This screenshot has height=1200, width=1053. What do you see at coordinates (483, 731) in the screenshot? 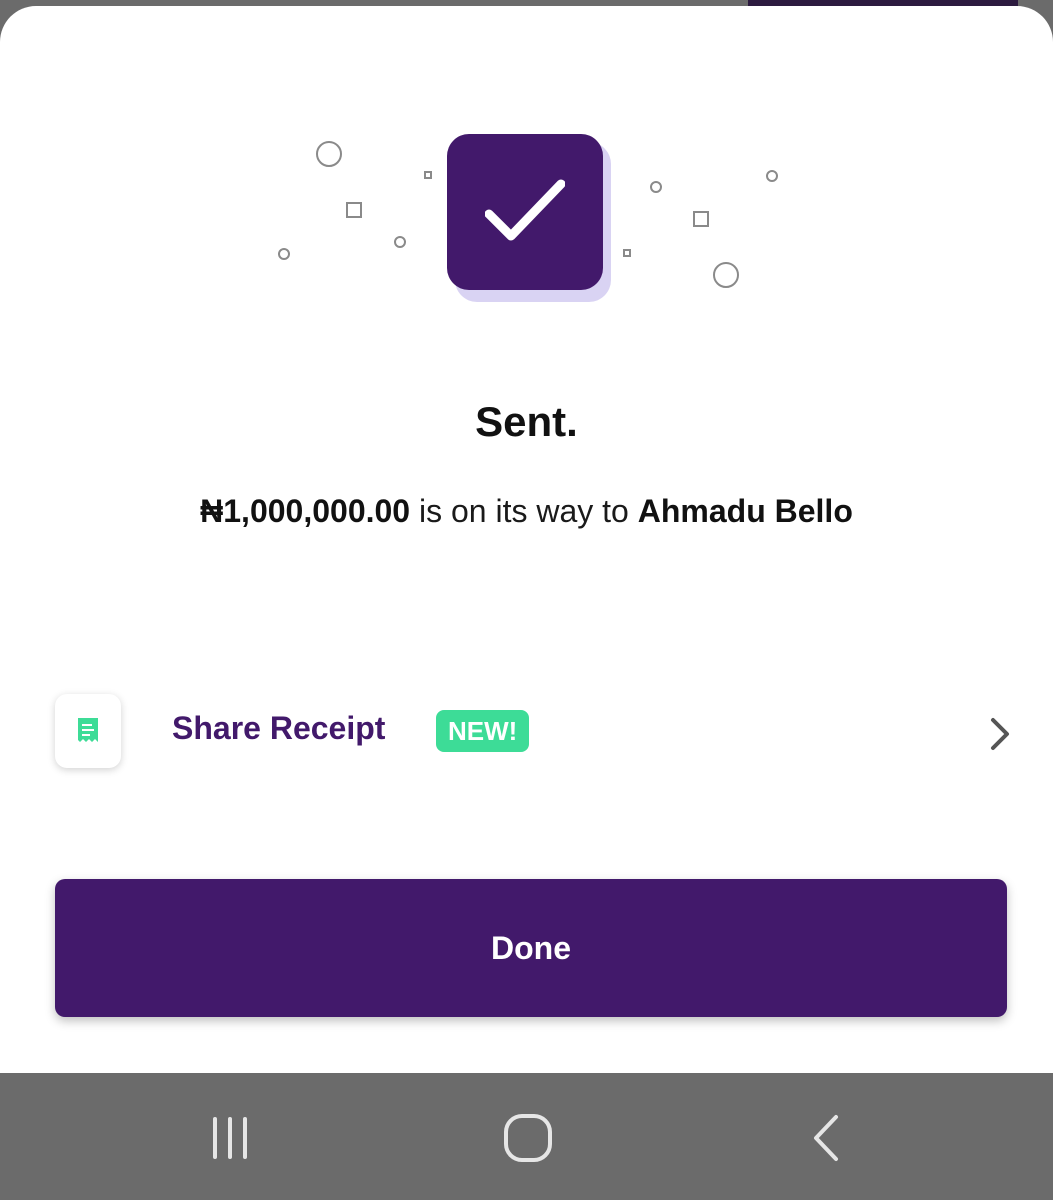
I see `new-badge: NEW!` at bounding box center [483, 731].